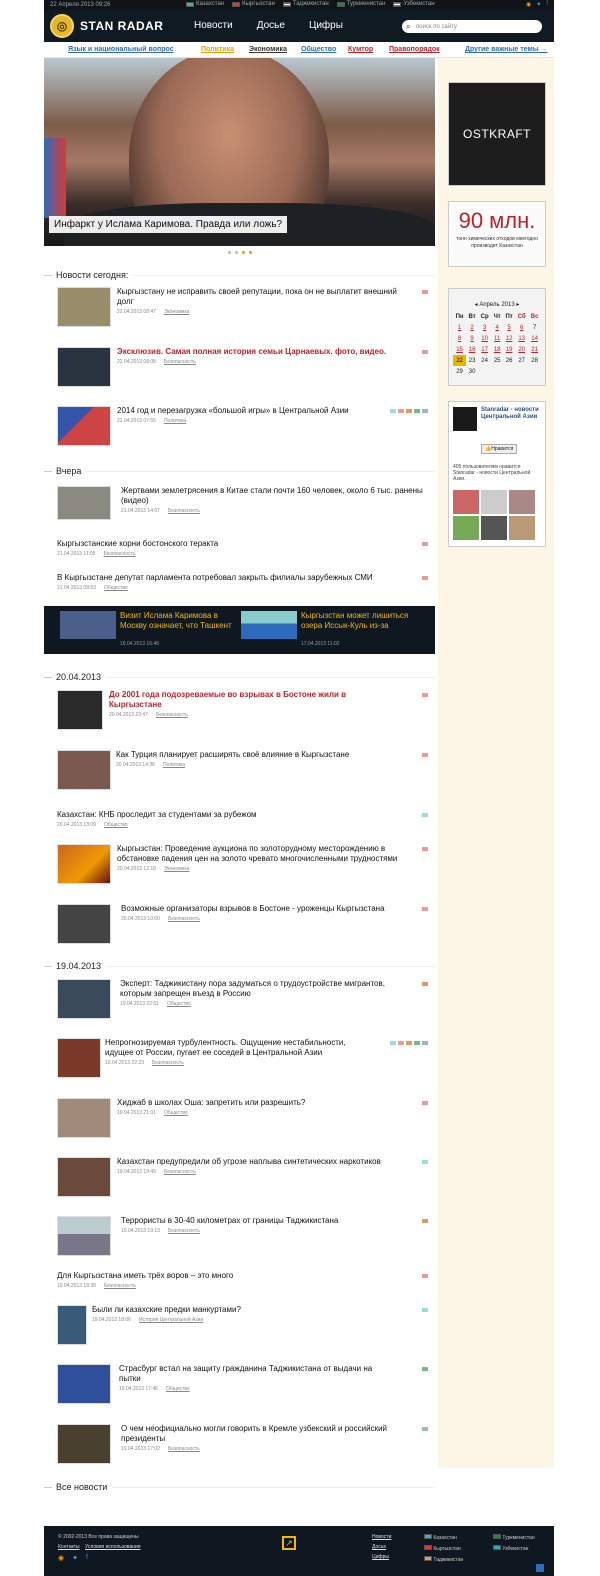 The image size is (600, 1576). Describe the element at coordinates (360, 4) in the screenshot. I see `country-link-tm: Туркменистан` at that location.